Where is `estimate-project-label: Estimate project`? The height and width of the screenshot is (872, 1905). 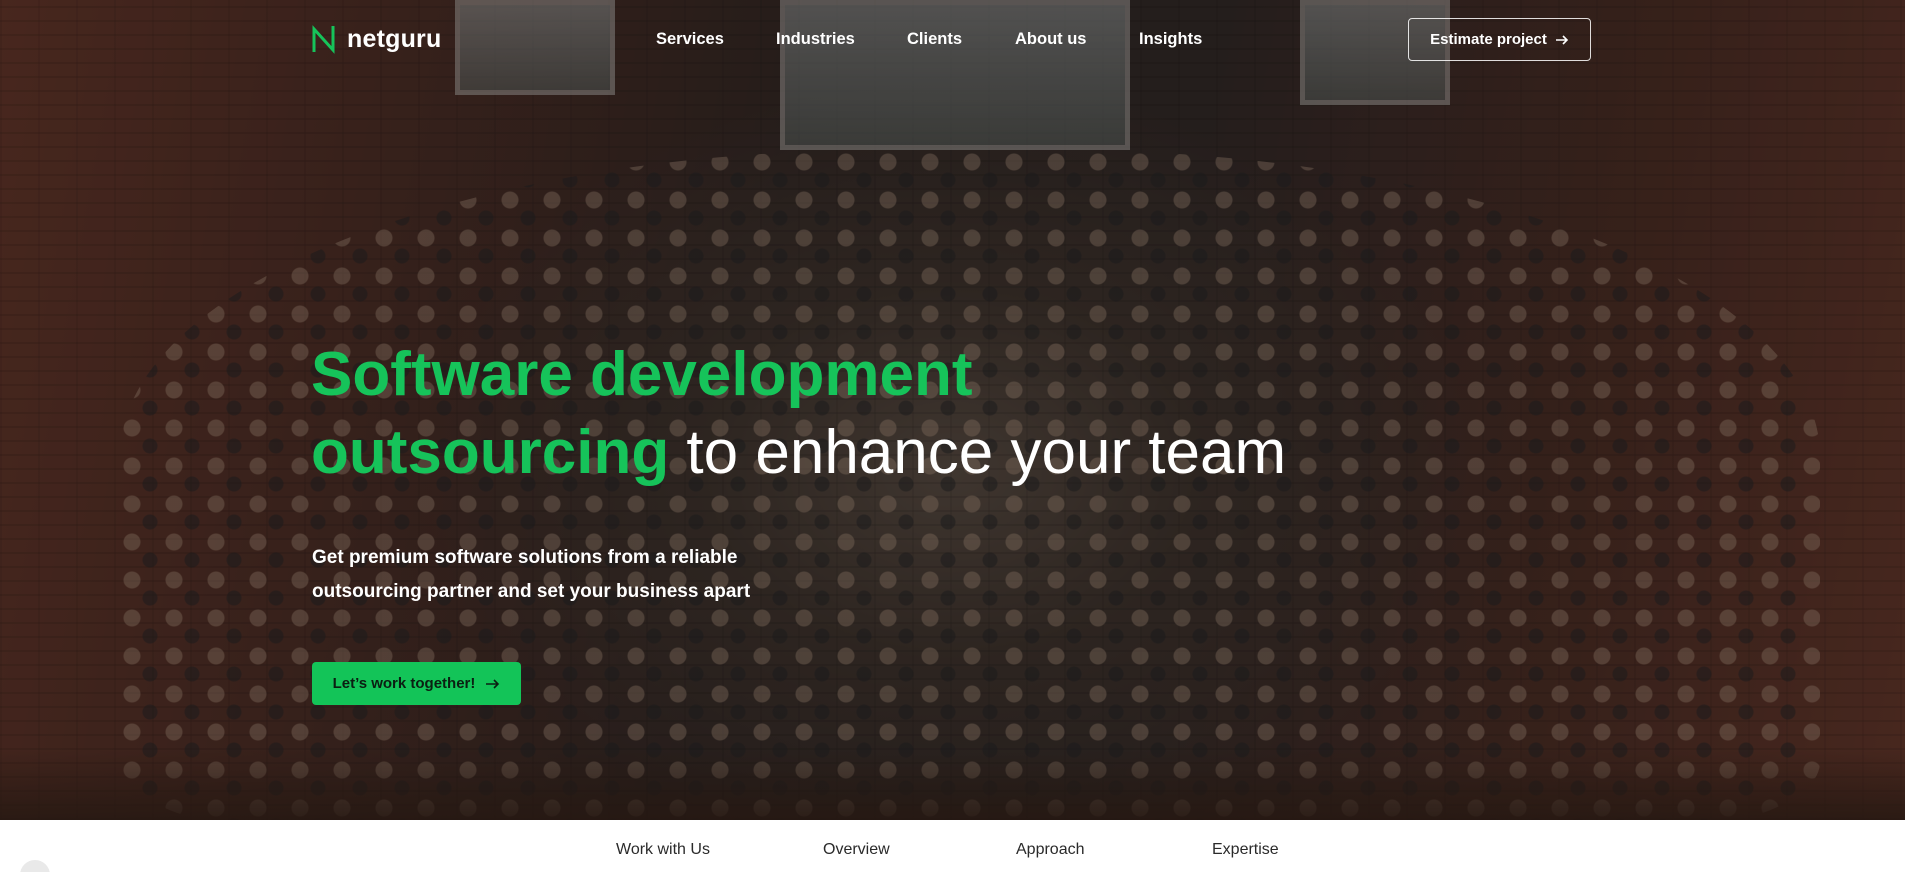 estimate-project-label: Estimate project is located at coordinates (1488, 39).